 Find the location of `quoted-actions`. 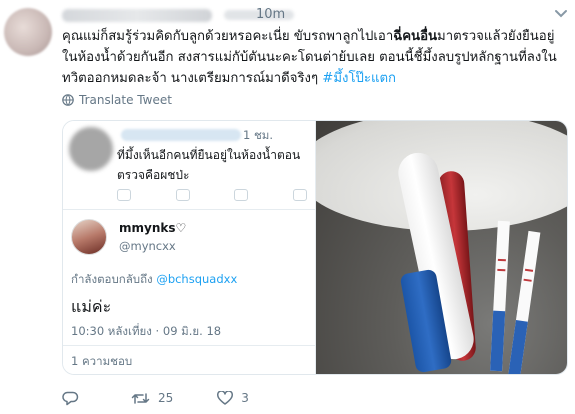

quoted-actions is located at coordinates (212, 196).